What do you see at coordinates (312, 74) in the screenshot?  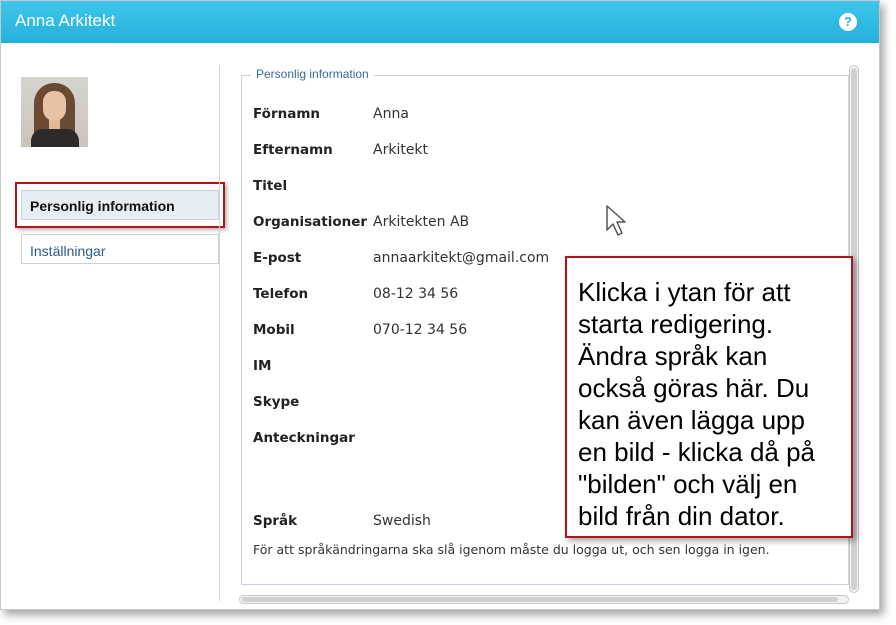 I see `panel-legend: Personlig information` at bounding box center [312, 74].